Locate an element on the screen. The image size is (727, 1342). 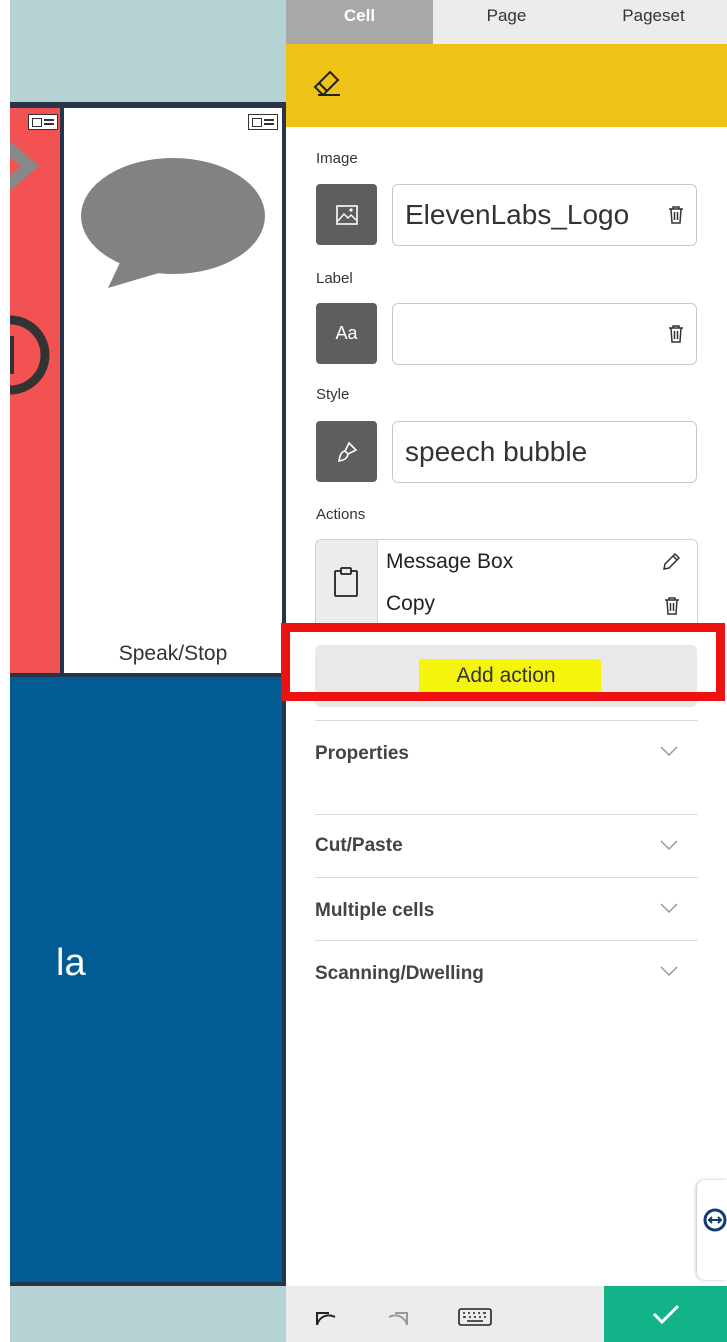
image-field-label: Image is located at coordinates (337, 158).